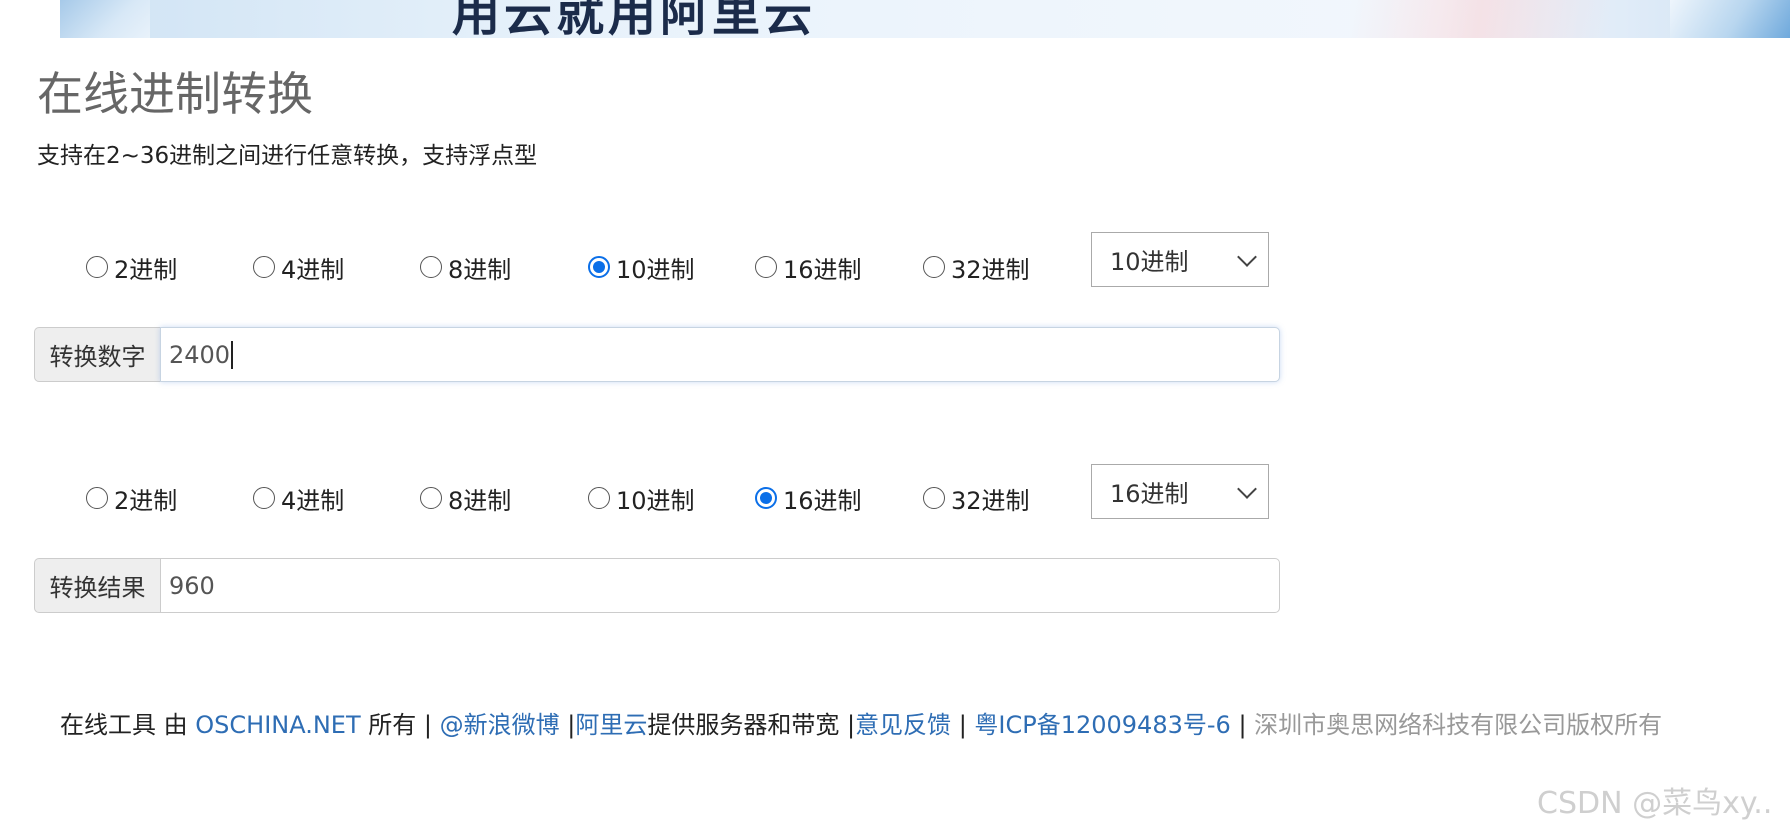 Image resolution: width=1790 pixels, height=828 pixels. I want to click on output-radio-base-16: 16进制, so click(839, 498).